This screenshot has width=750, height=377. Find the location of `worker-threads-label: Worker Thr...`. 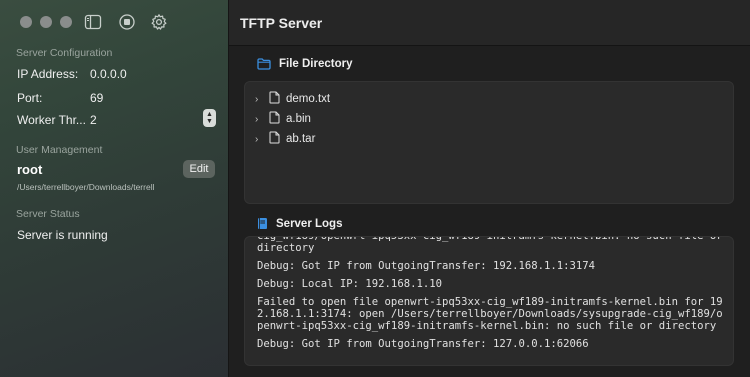

worker-threads-label: Worker Thr... is located at coordinates (51, 120).